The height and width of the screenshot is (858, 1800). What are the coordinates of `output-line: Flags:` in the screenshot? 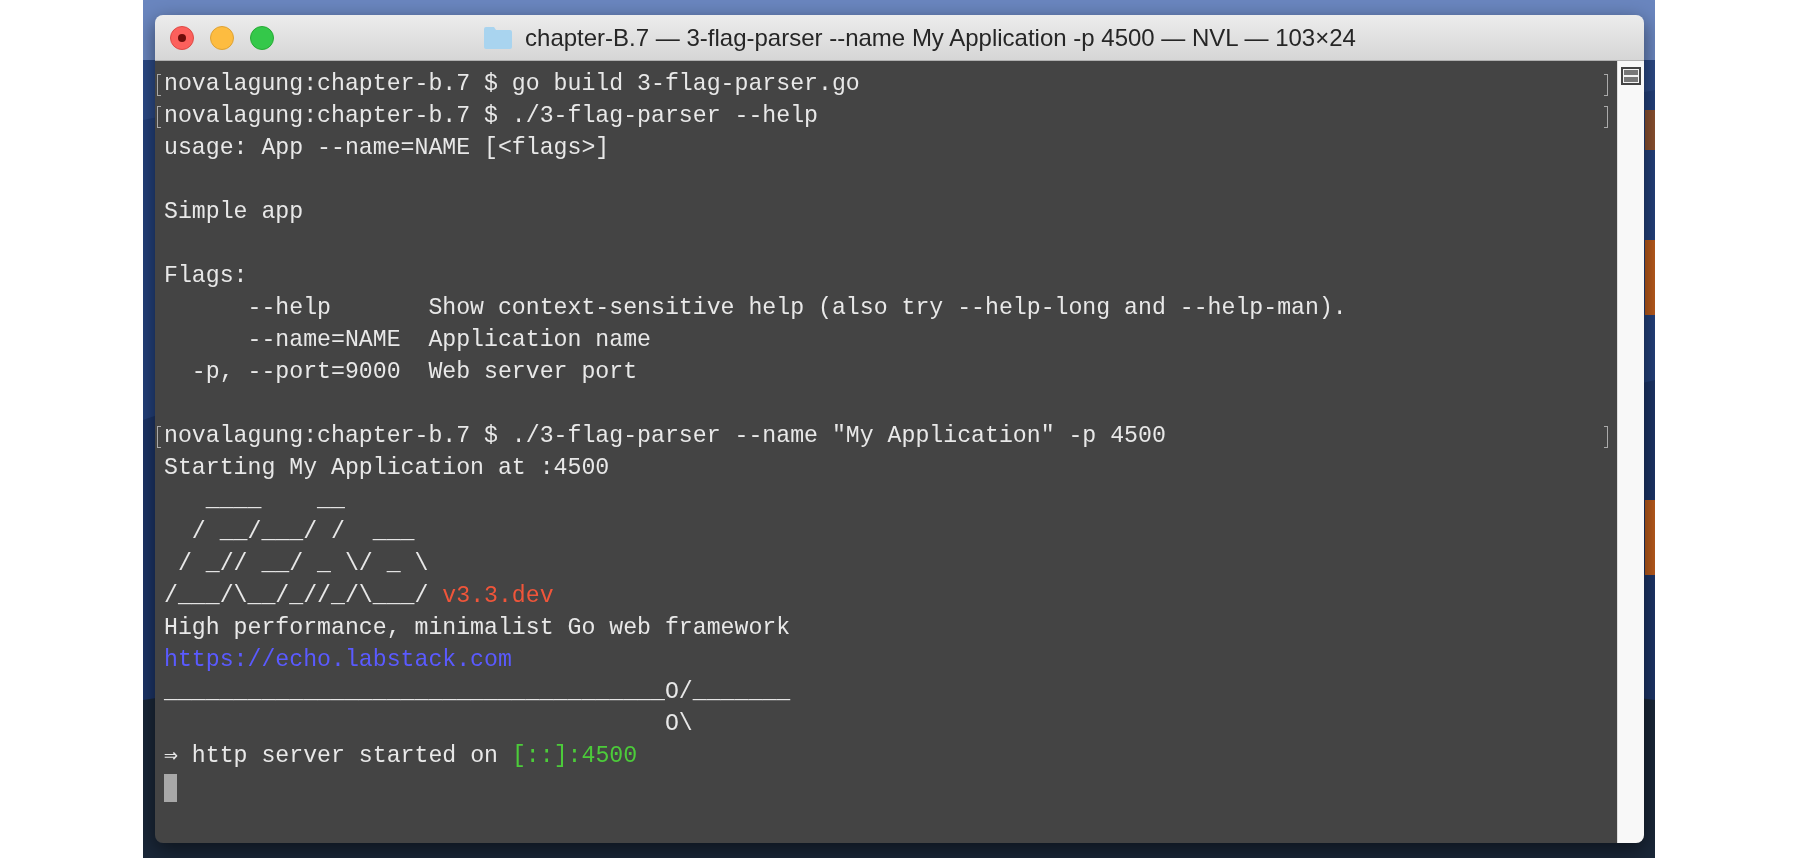 It's located at (206, 276).